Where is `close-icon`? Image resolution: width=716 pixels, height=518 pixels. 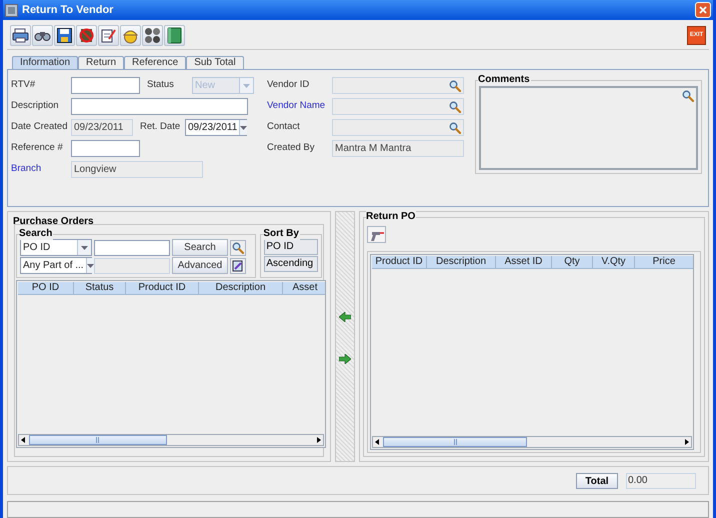
close-icon is located at coordinates (703, 10).